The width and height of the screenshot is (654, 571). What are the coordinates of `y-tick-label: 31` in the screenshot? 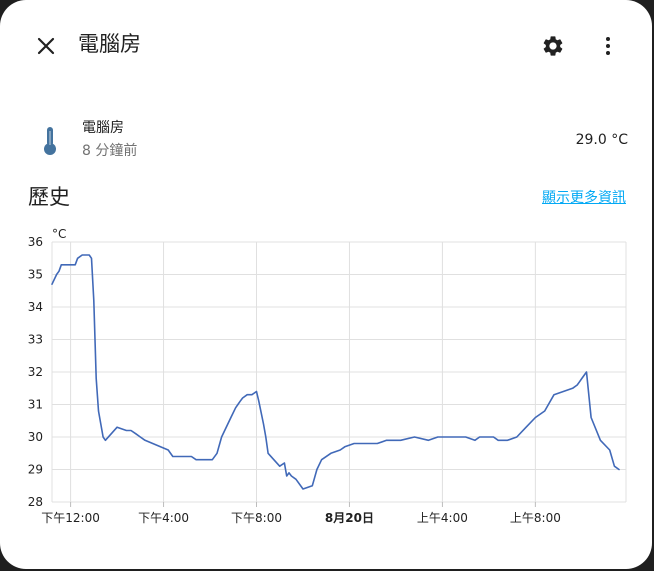 It's located at (35, 405).